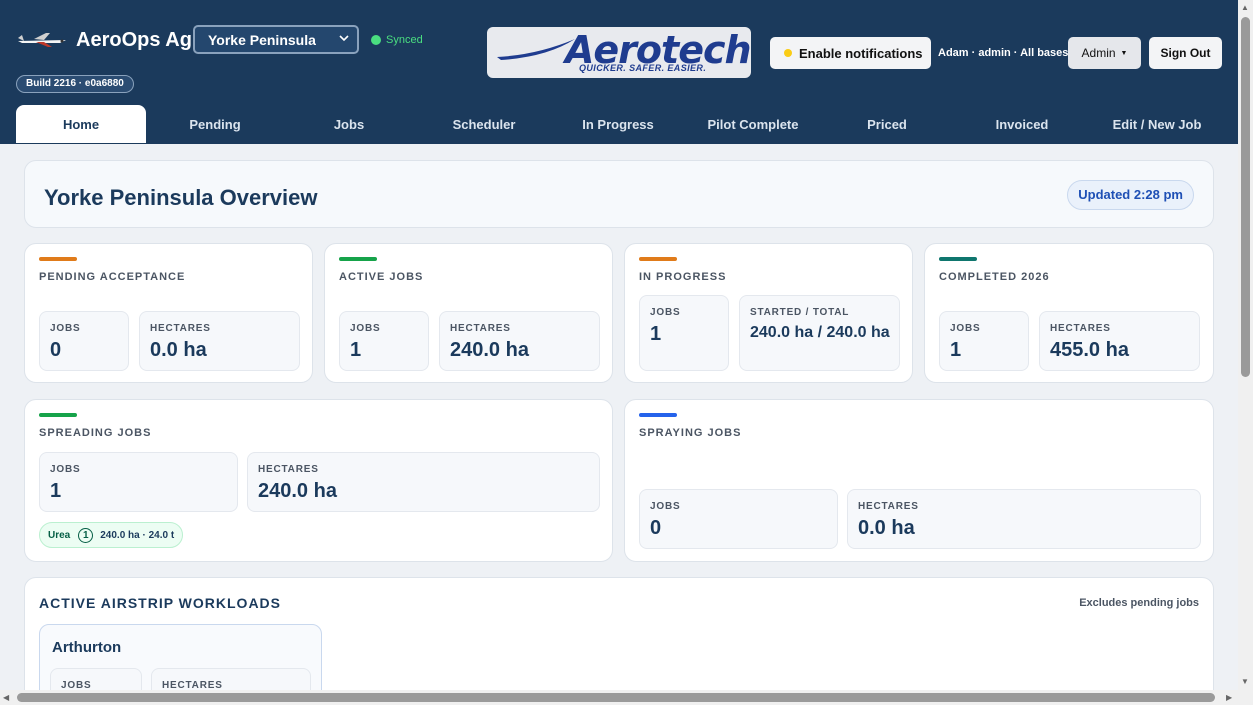 The width and height of the screenshot is (1253, 705). What do you see at coordinates (619, 194) in the screenshot?
I see `overview-header: Yorke Peninsula Overview Updated 2:28 pm` at bounding box center [619, 194].